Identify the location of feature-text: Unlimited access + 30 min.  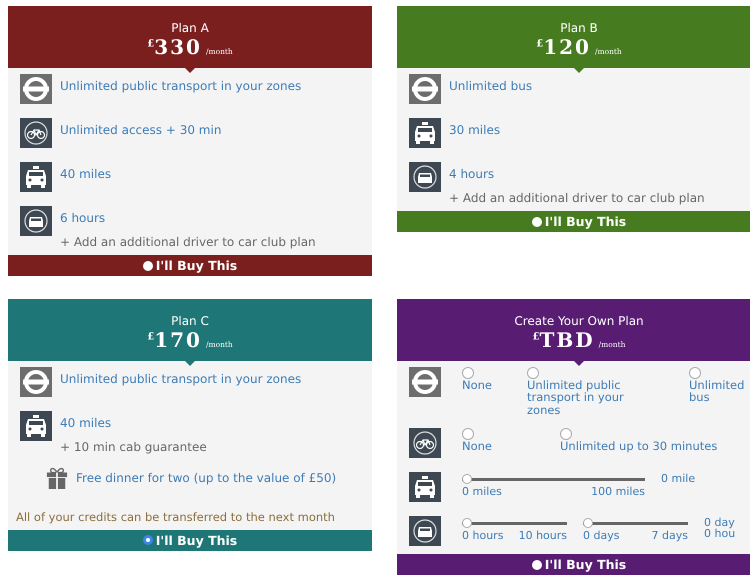
(141, 130).